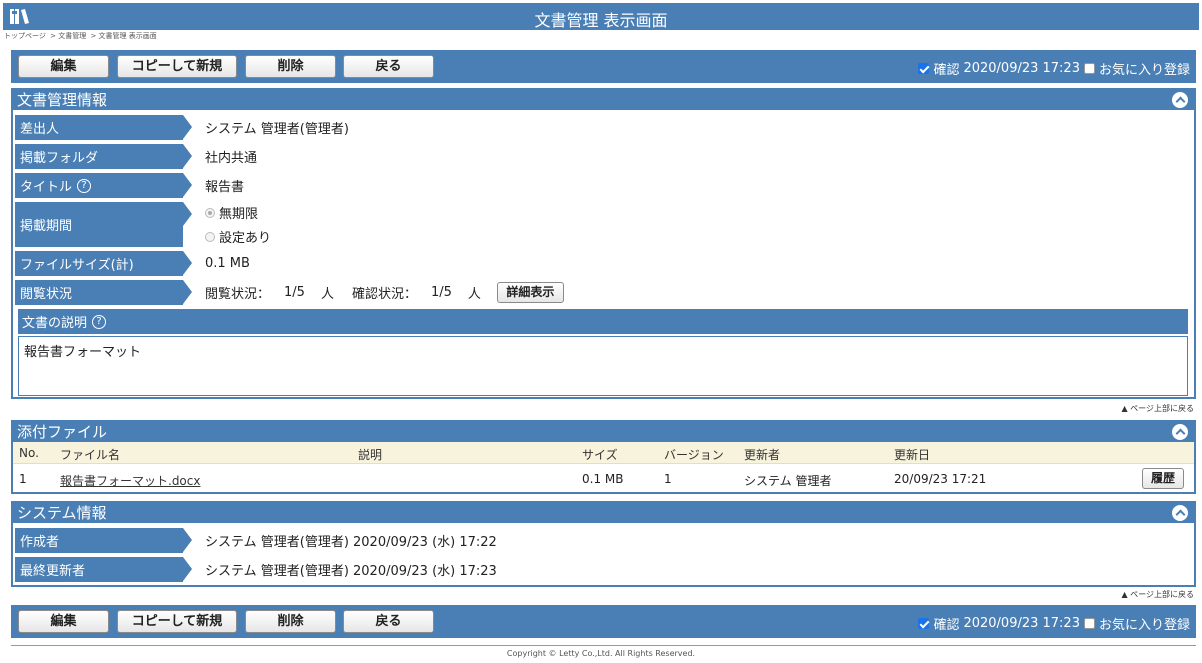 The height and width of the screenshot is (663, 1202). What do you see at coordinates (294, 292) in the screenshot?
I see `view-count: 1/5` at bounding box center [294, 292].